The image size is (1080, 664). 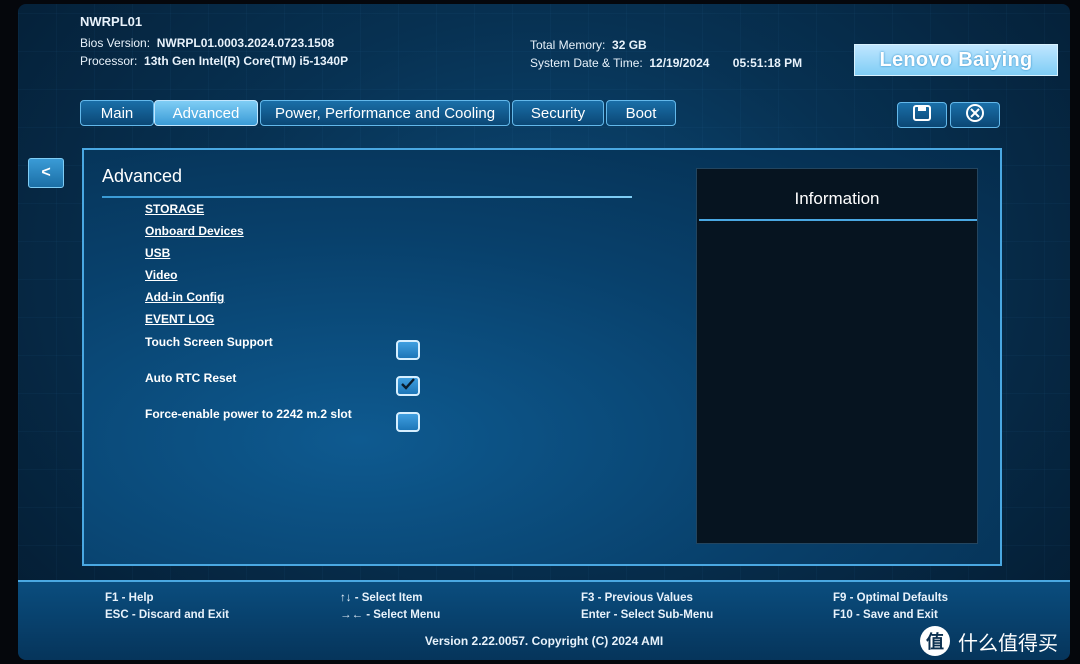 I want to click on tab-advanced: Advanced, so click(x=206, y=113).